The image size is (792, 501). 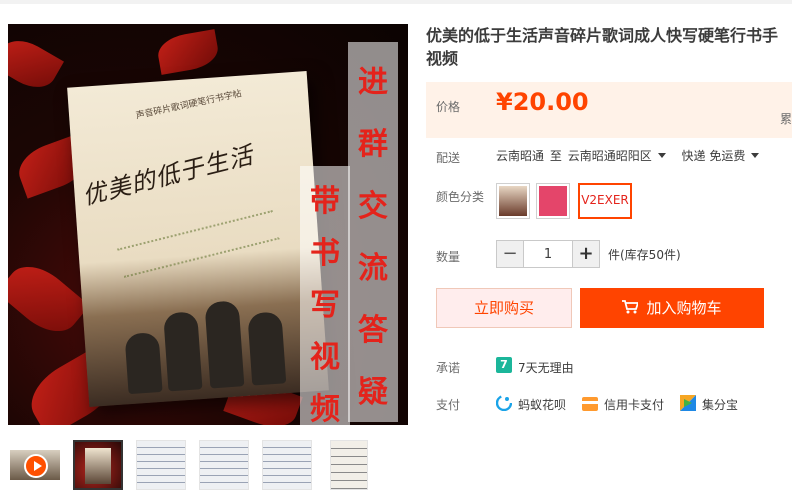 I want to click on overlay-character: 疑, so click(x=373, y=392).